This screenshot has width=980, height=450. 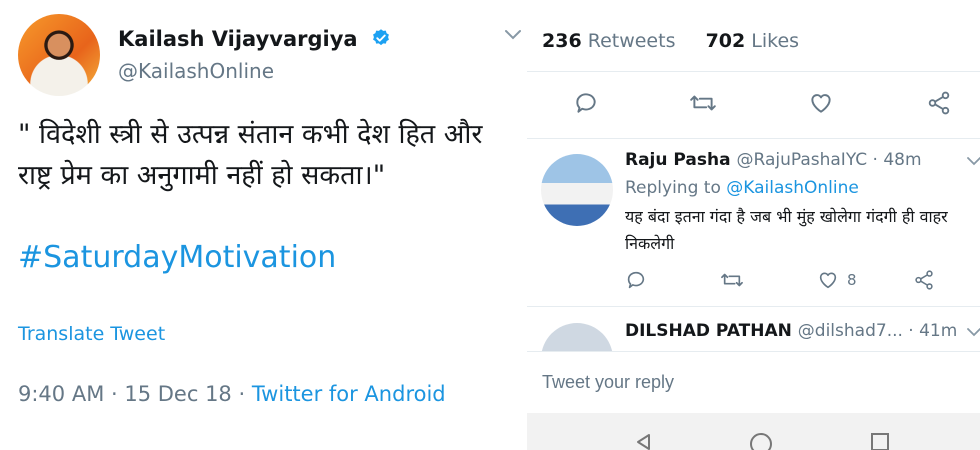 What do you see at coordinates (708, 331) in the screenshot?
I see `reply-author-name: DILSHAD PATHAN` at bounding box center [708, 331].